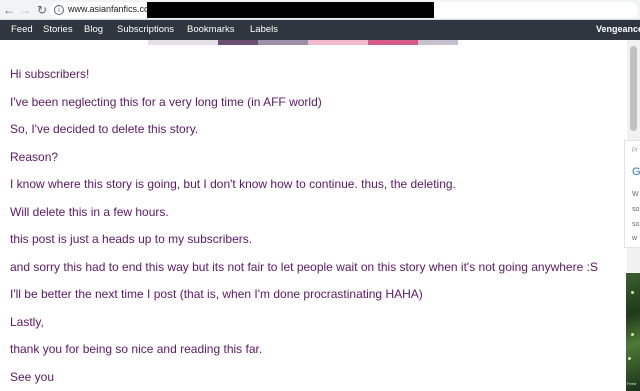 The width and height of the screenshot is (640, 391). I want to click on sidebar-widget: Pr G W so so w, so click(632, 194).